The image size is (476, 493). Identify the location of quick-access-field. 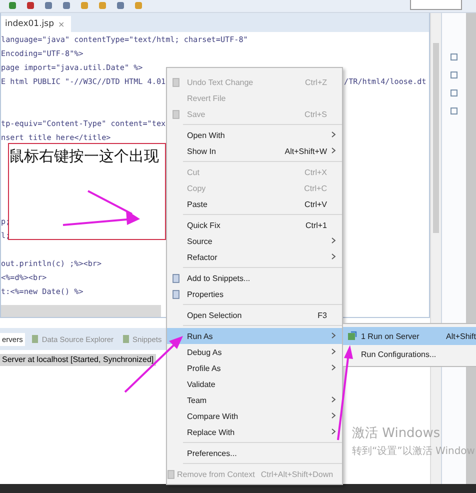
(436, 5).